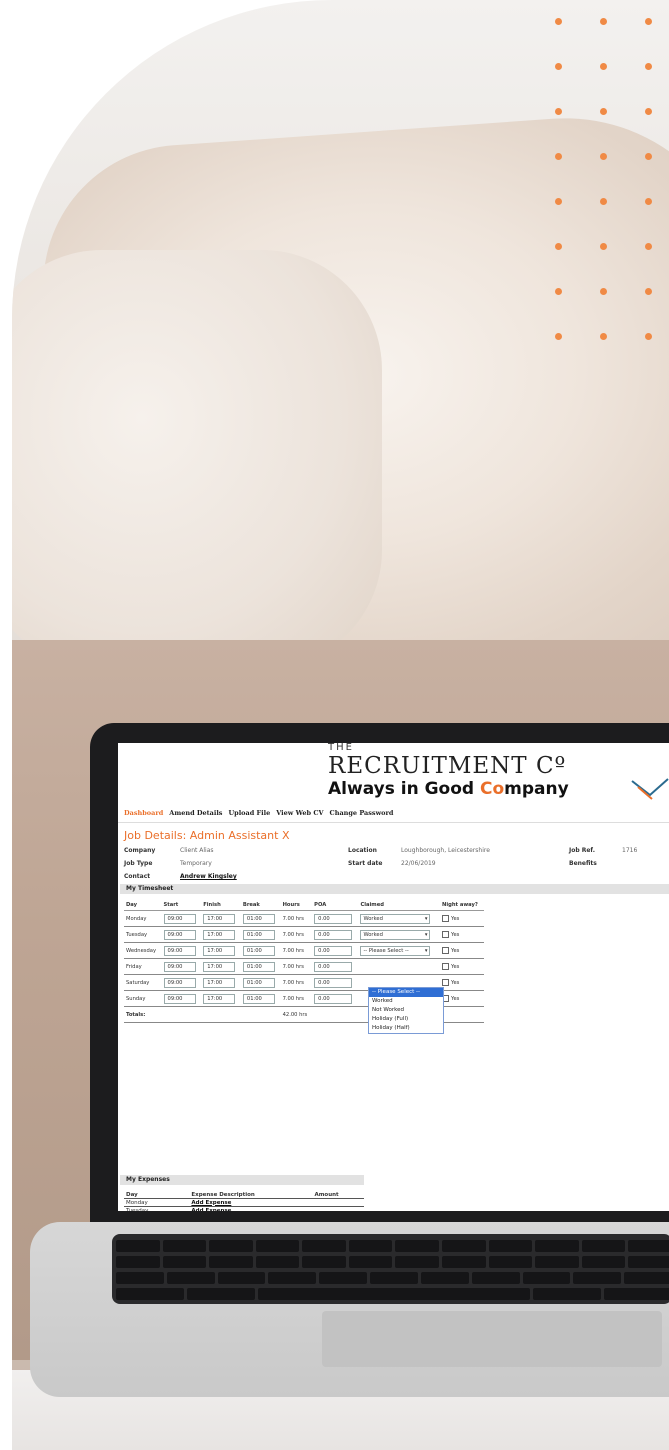 This screenshot has height=1450, width=669. What do you see at coordinates (136, 998) in the screenshot?
I see `row-day: Sunday` at bounding box center [136, 998].